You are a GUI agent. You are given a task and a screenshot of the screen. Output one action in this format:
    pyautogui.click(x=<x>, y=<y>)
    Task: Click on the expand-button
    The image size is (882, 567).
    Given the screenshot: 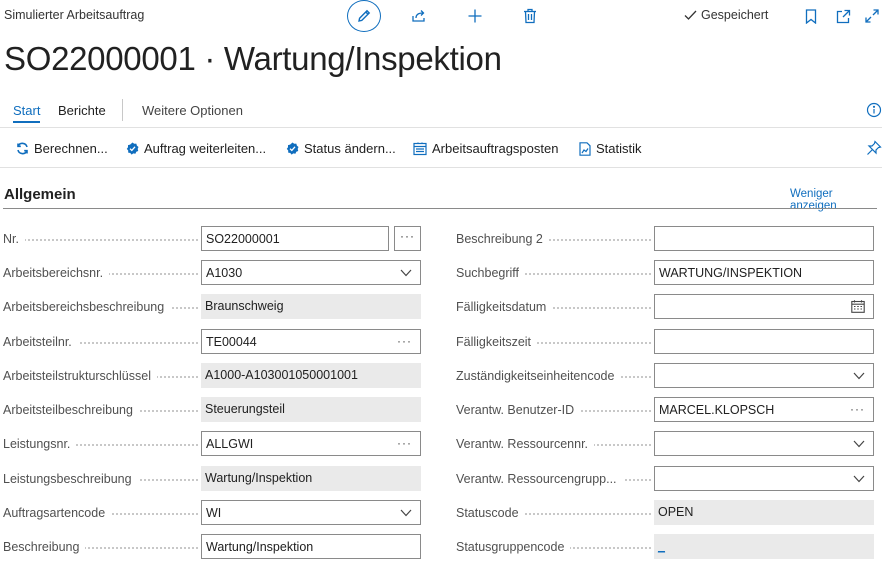 What is the action you would take?
    pyautogui.click(x=872, y=16)
    